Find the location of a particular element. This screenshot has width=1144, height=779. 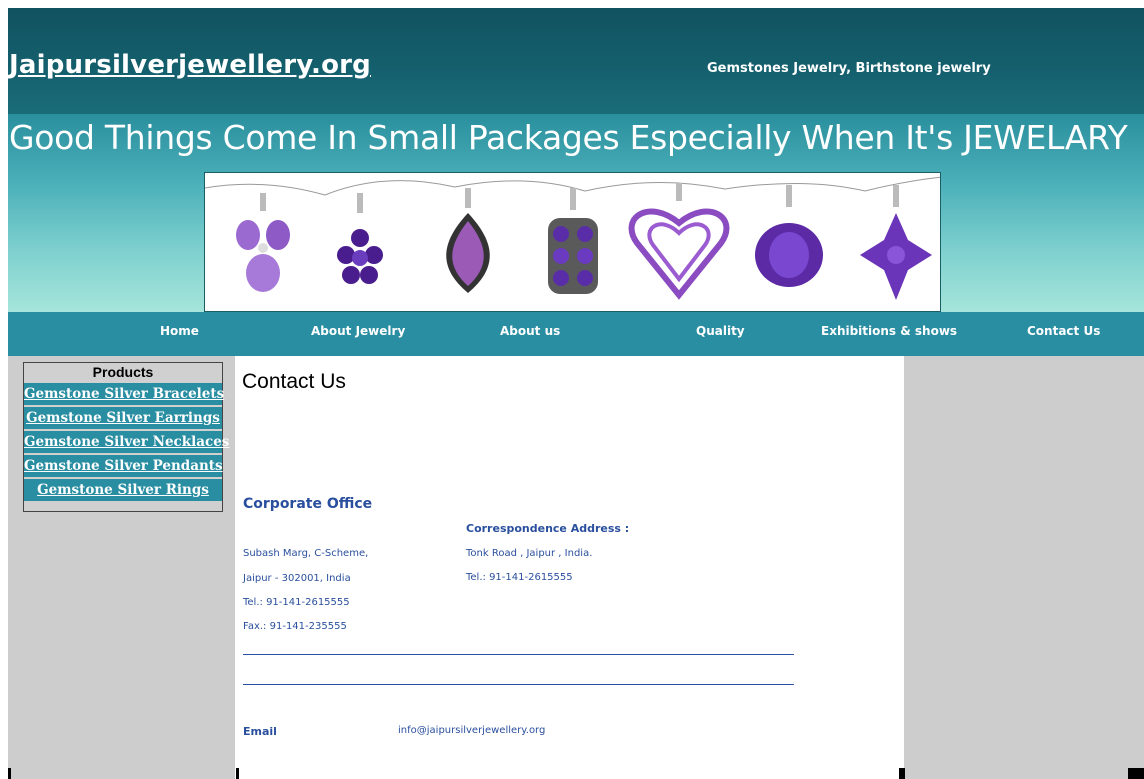

link-necklaces: Gemstone Silver Necklaces is located at coordinates (126, 442).